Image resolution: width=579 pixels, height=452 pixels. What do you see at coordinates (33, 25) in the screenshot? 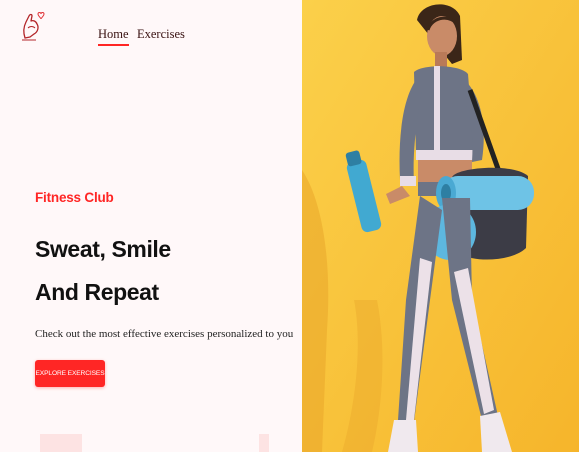
I see `logo-icon` at bounding box center [33, 25].